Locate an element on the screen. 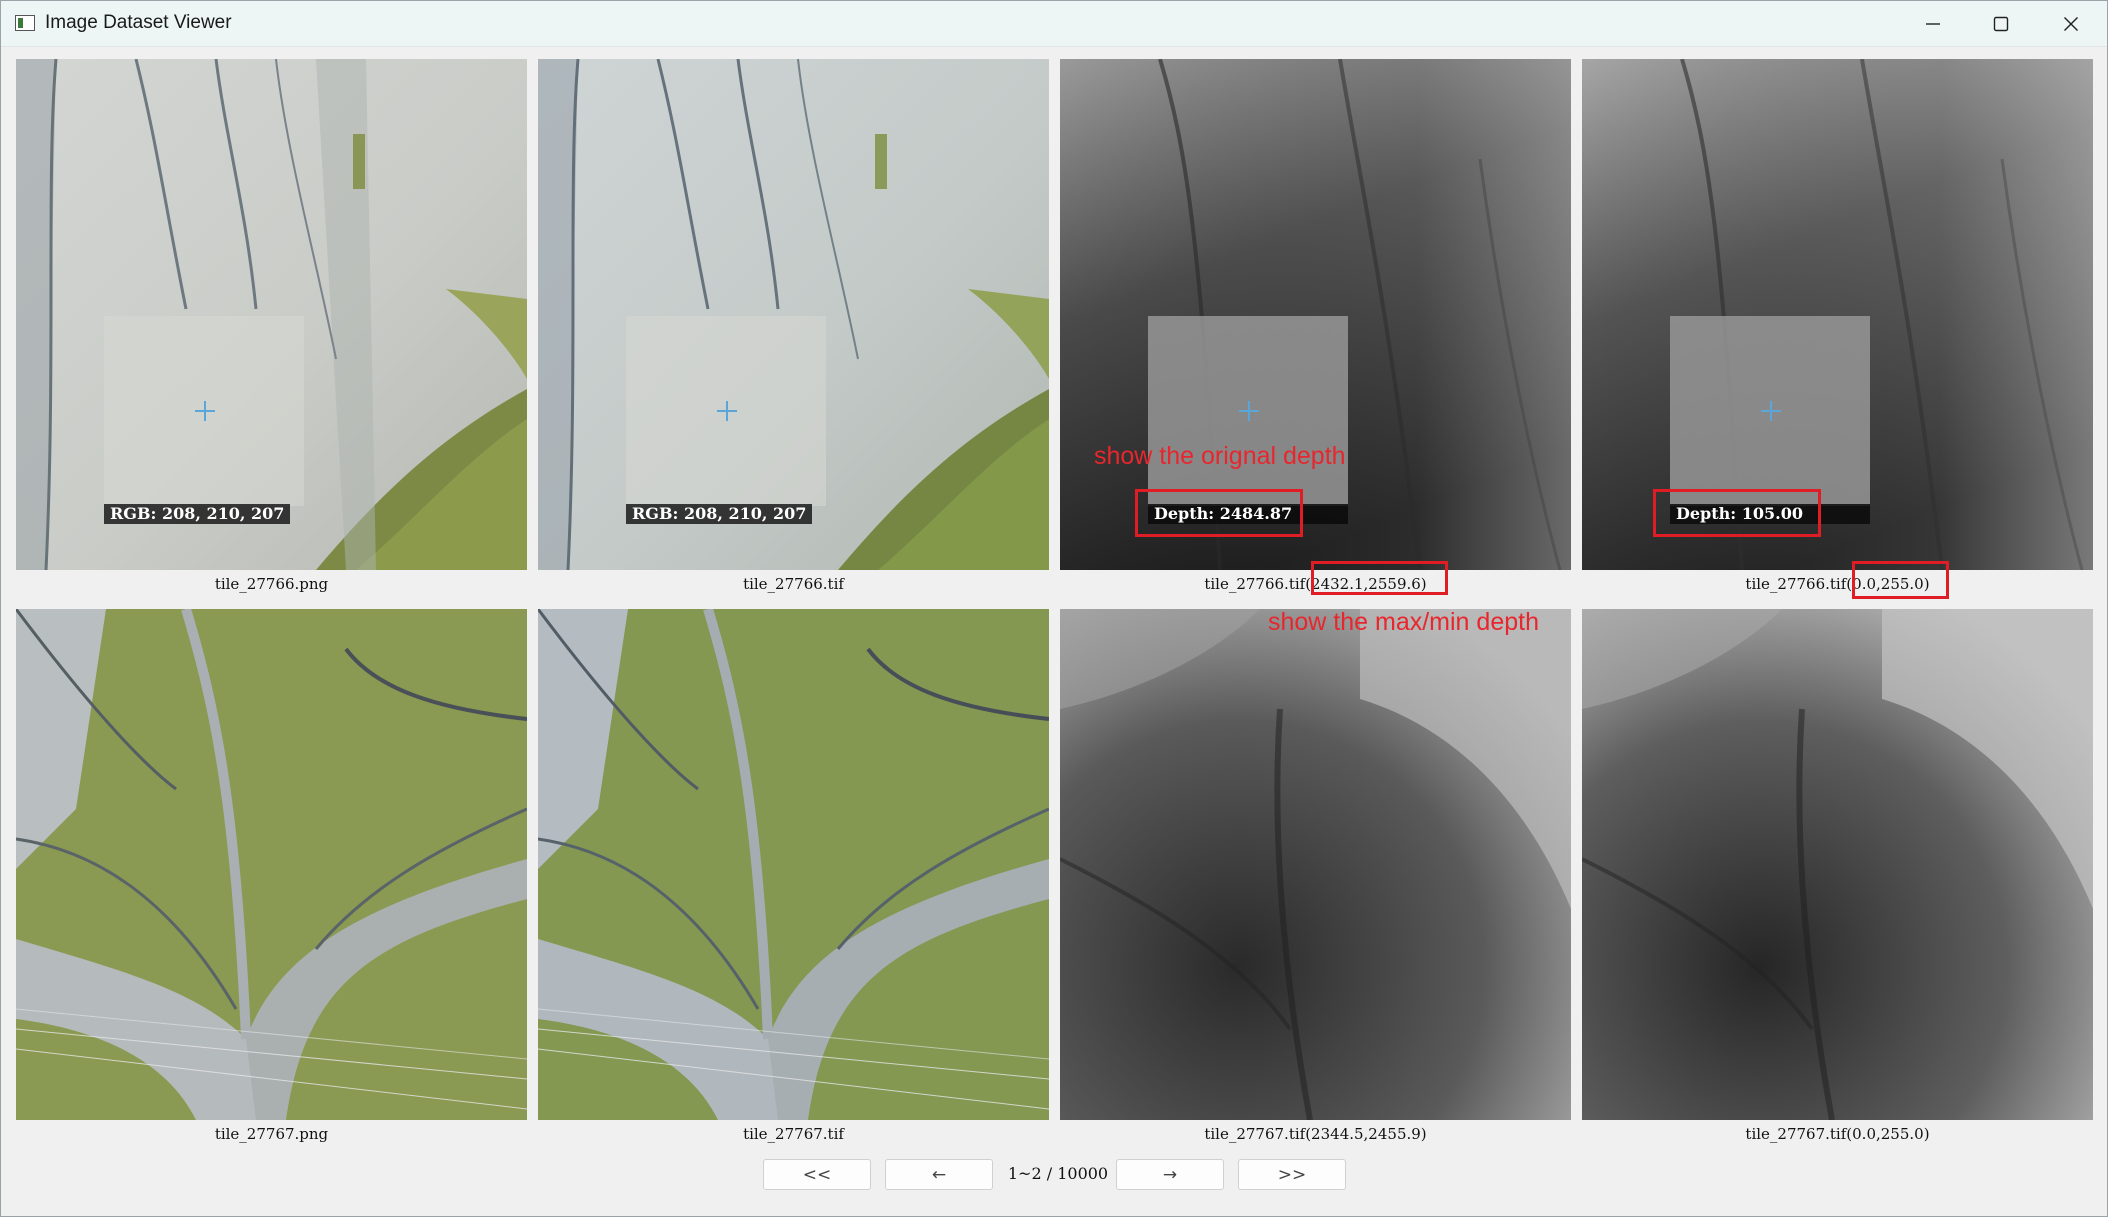 This screenshot has width=2108, height=1217. first-page-button: << is located at coordinates (817, 1174).